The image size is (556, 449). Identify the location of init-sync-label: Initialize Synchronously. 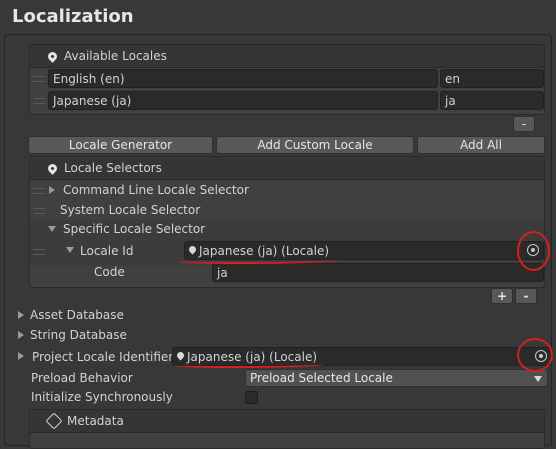
(102, 397).